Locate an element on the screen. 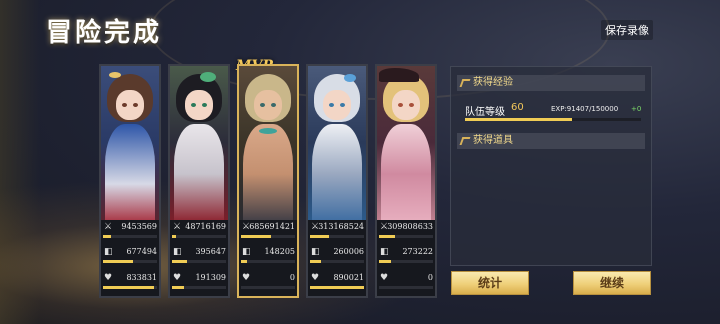 This screenshot has width=720, height=324. healing-row: ♥ 833831 is located at coordinates (130, 283).